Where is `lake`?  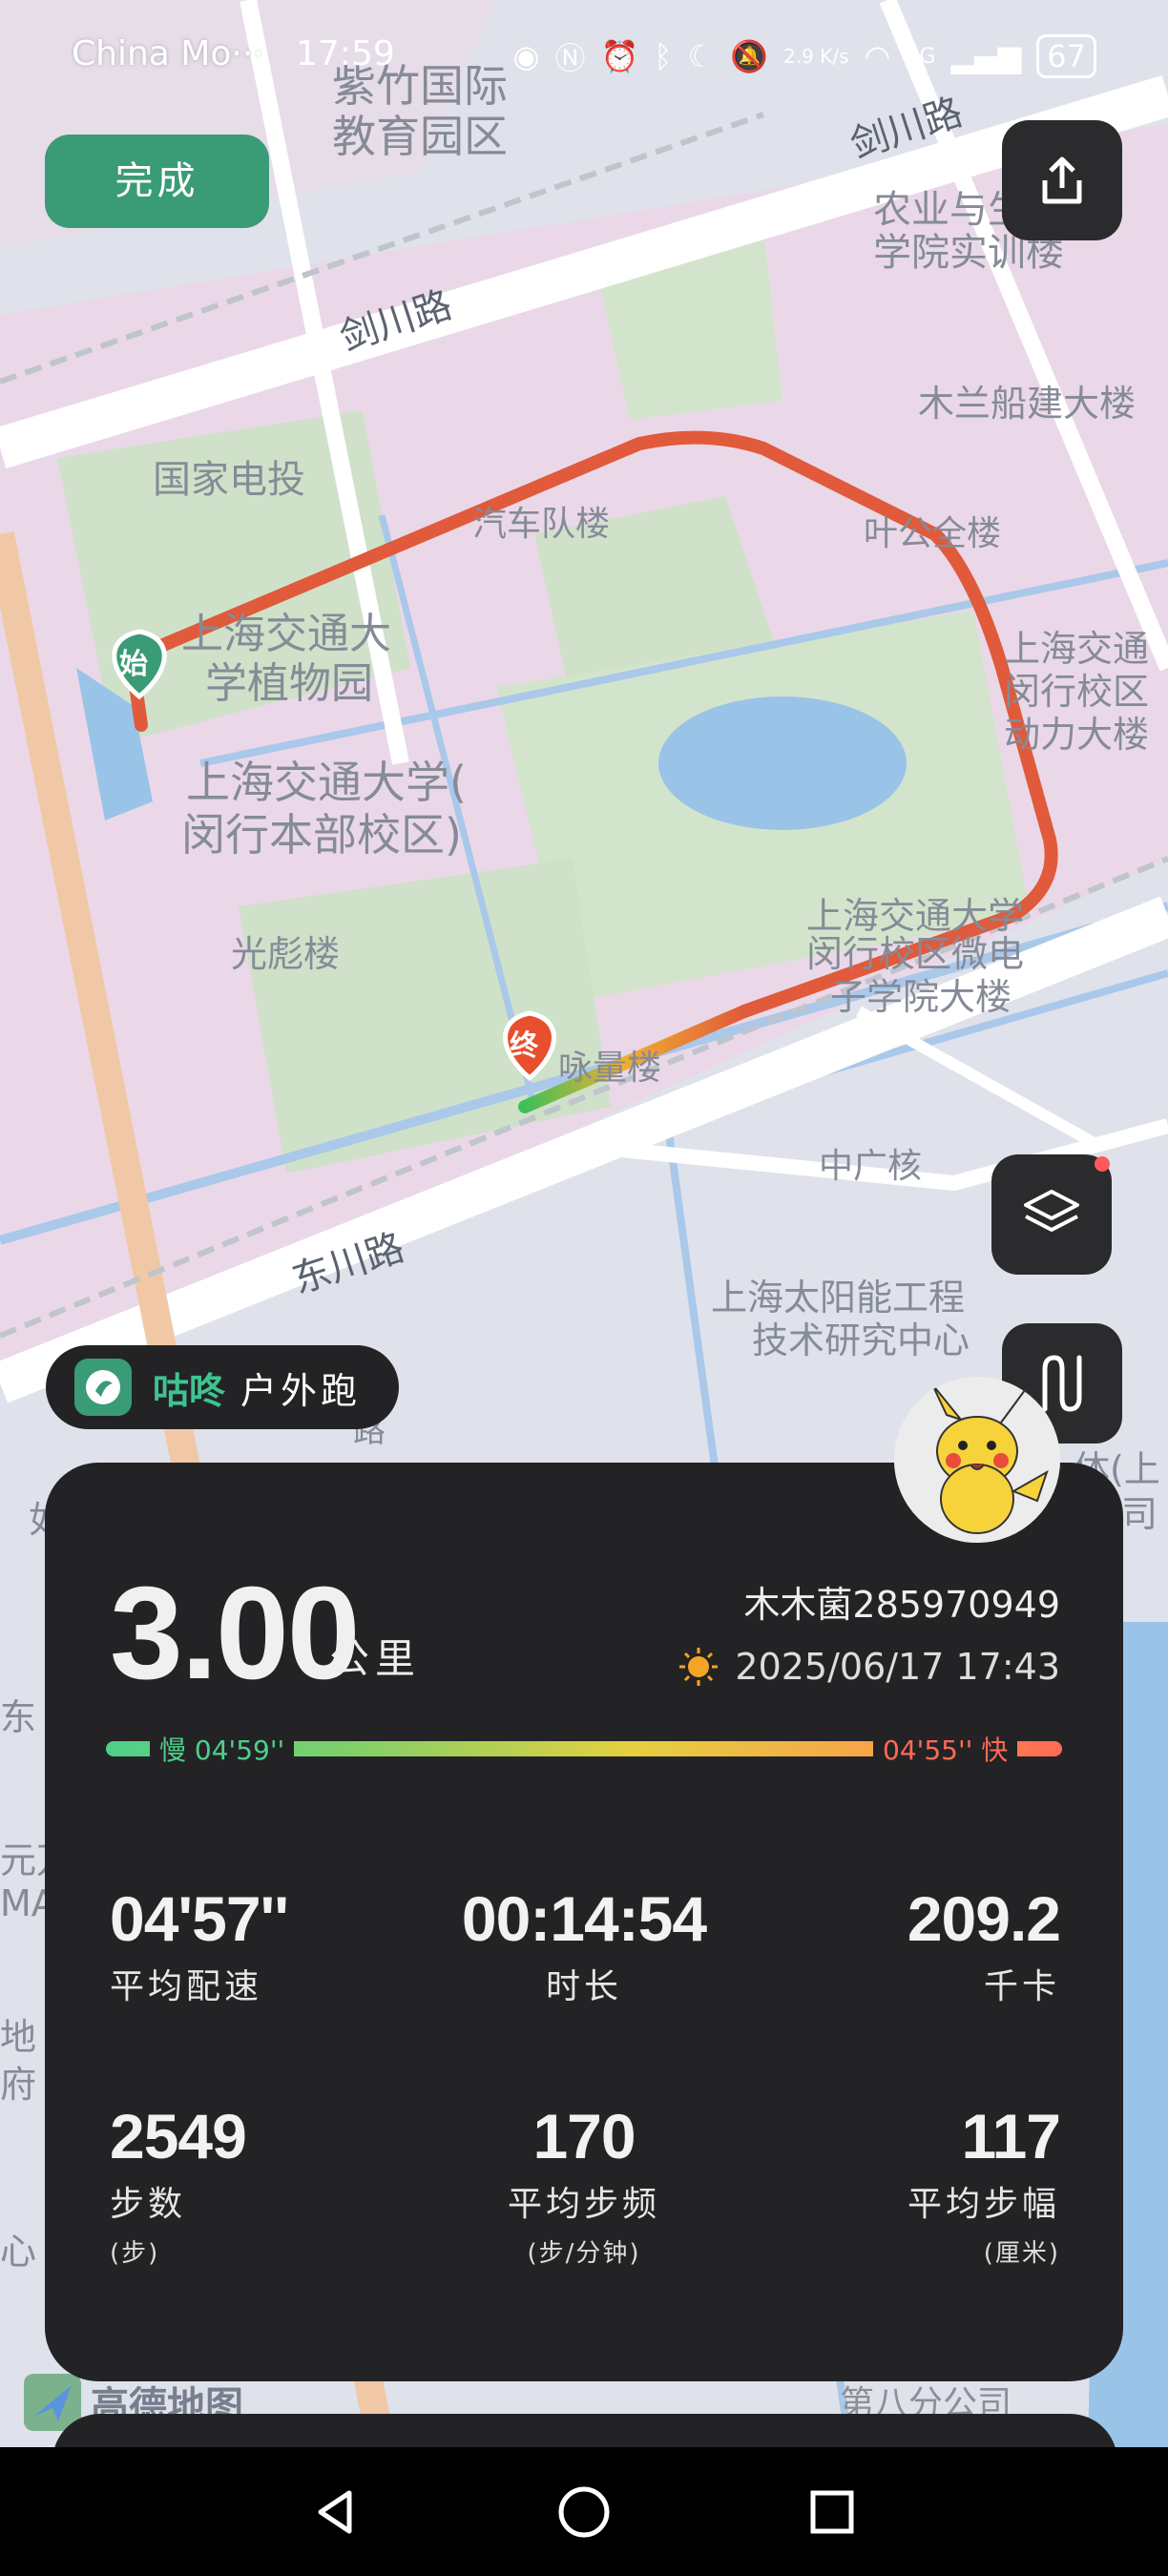 lake is located at coordinates (782, 763).